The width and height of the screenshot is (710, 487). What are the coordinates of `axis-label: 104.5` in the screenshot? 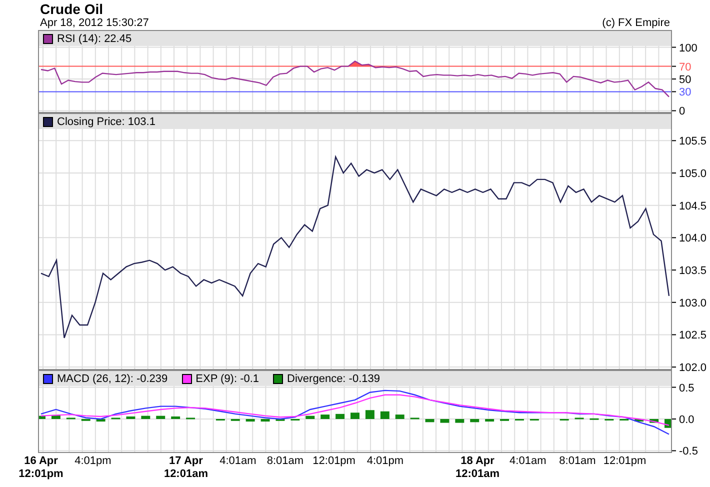 It's located at (693, 206).